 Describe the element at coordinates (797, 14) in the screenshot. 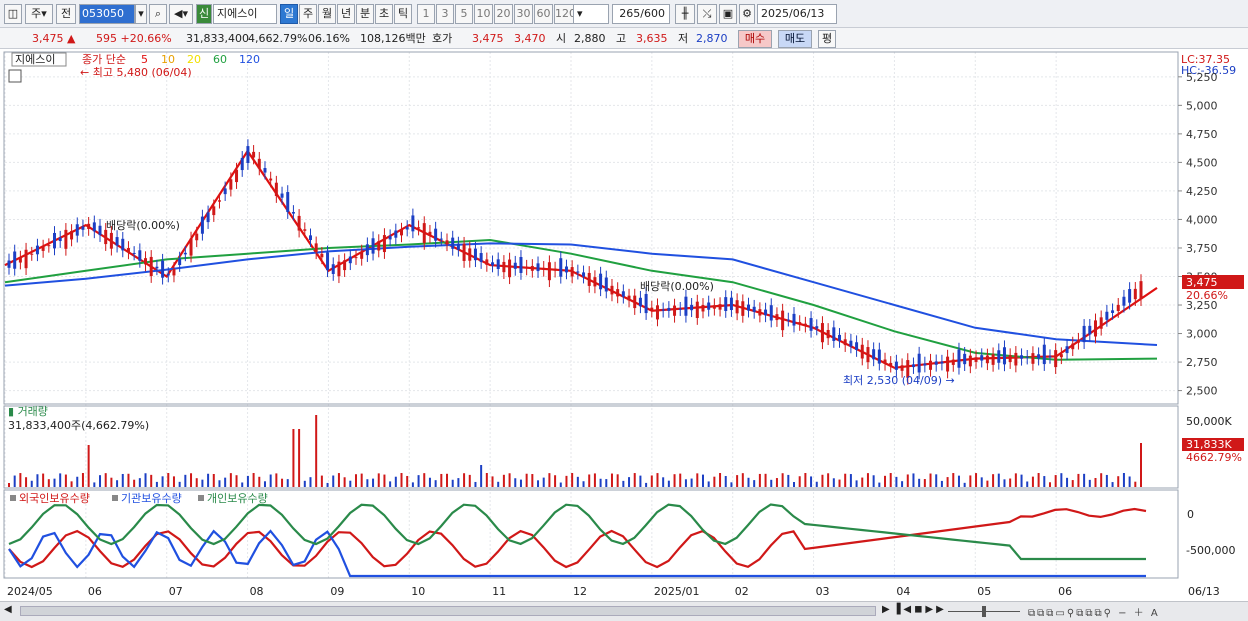

I see `date-field: 2025/06/13` at that location.